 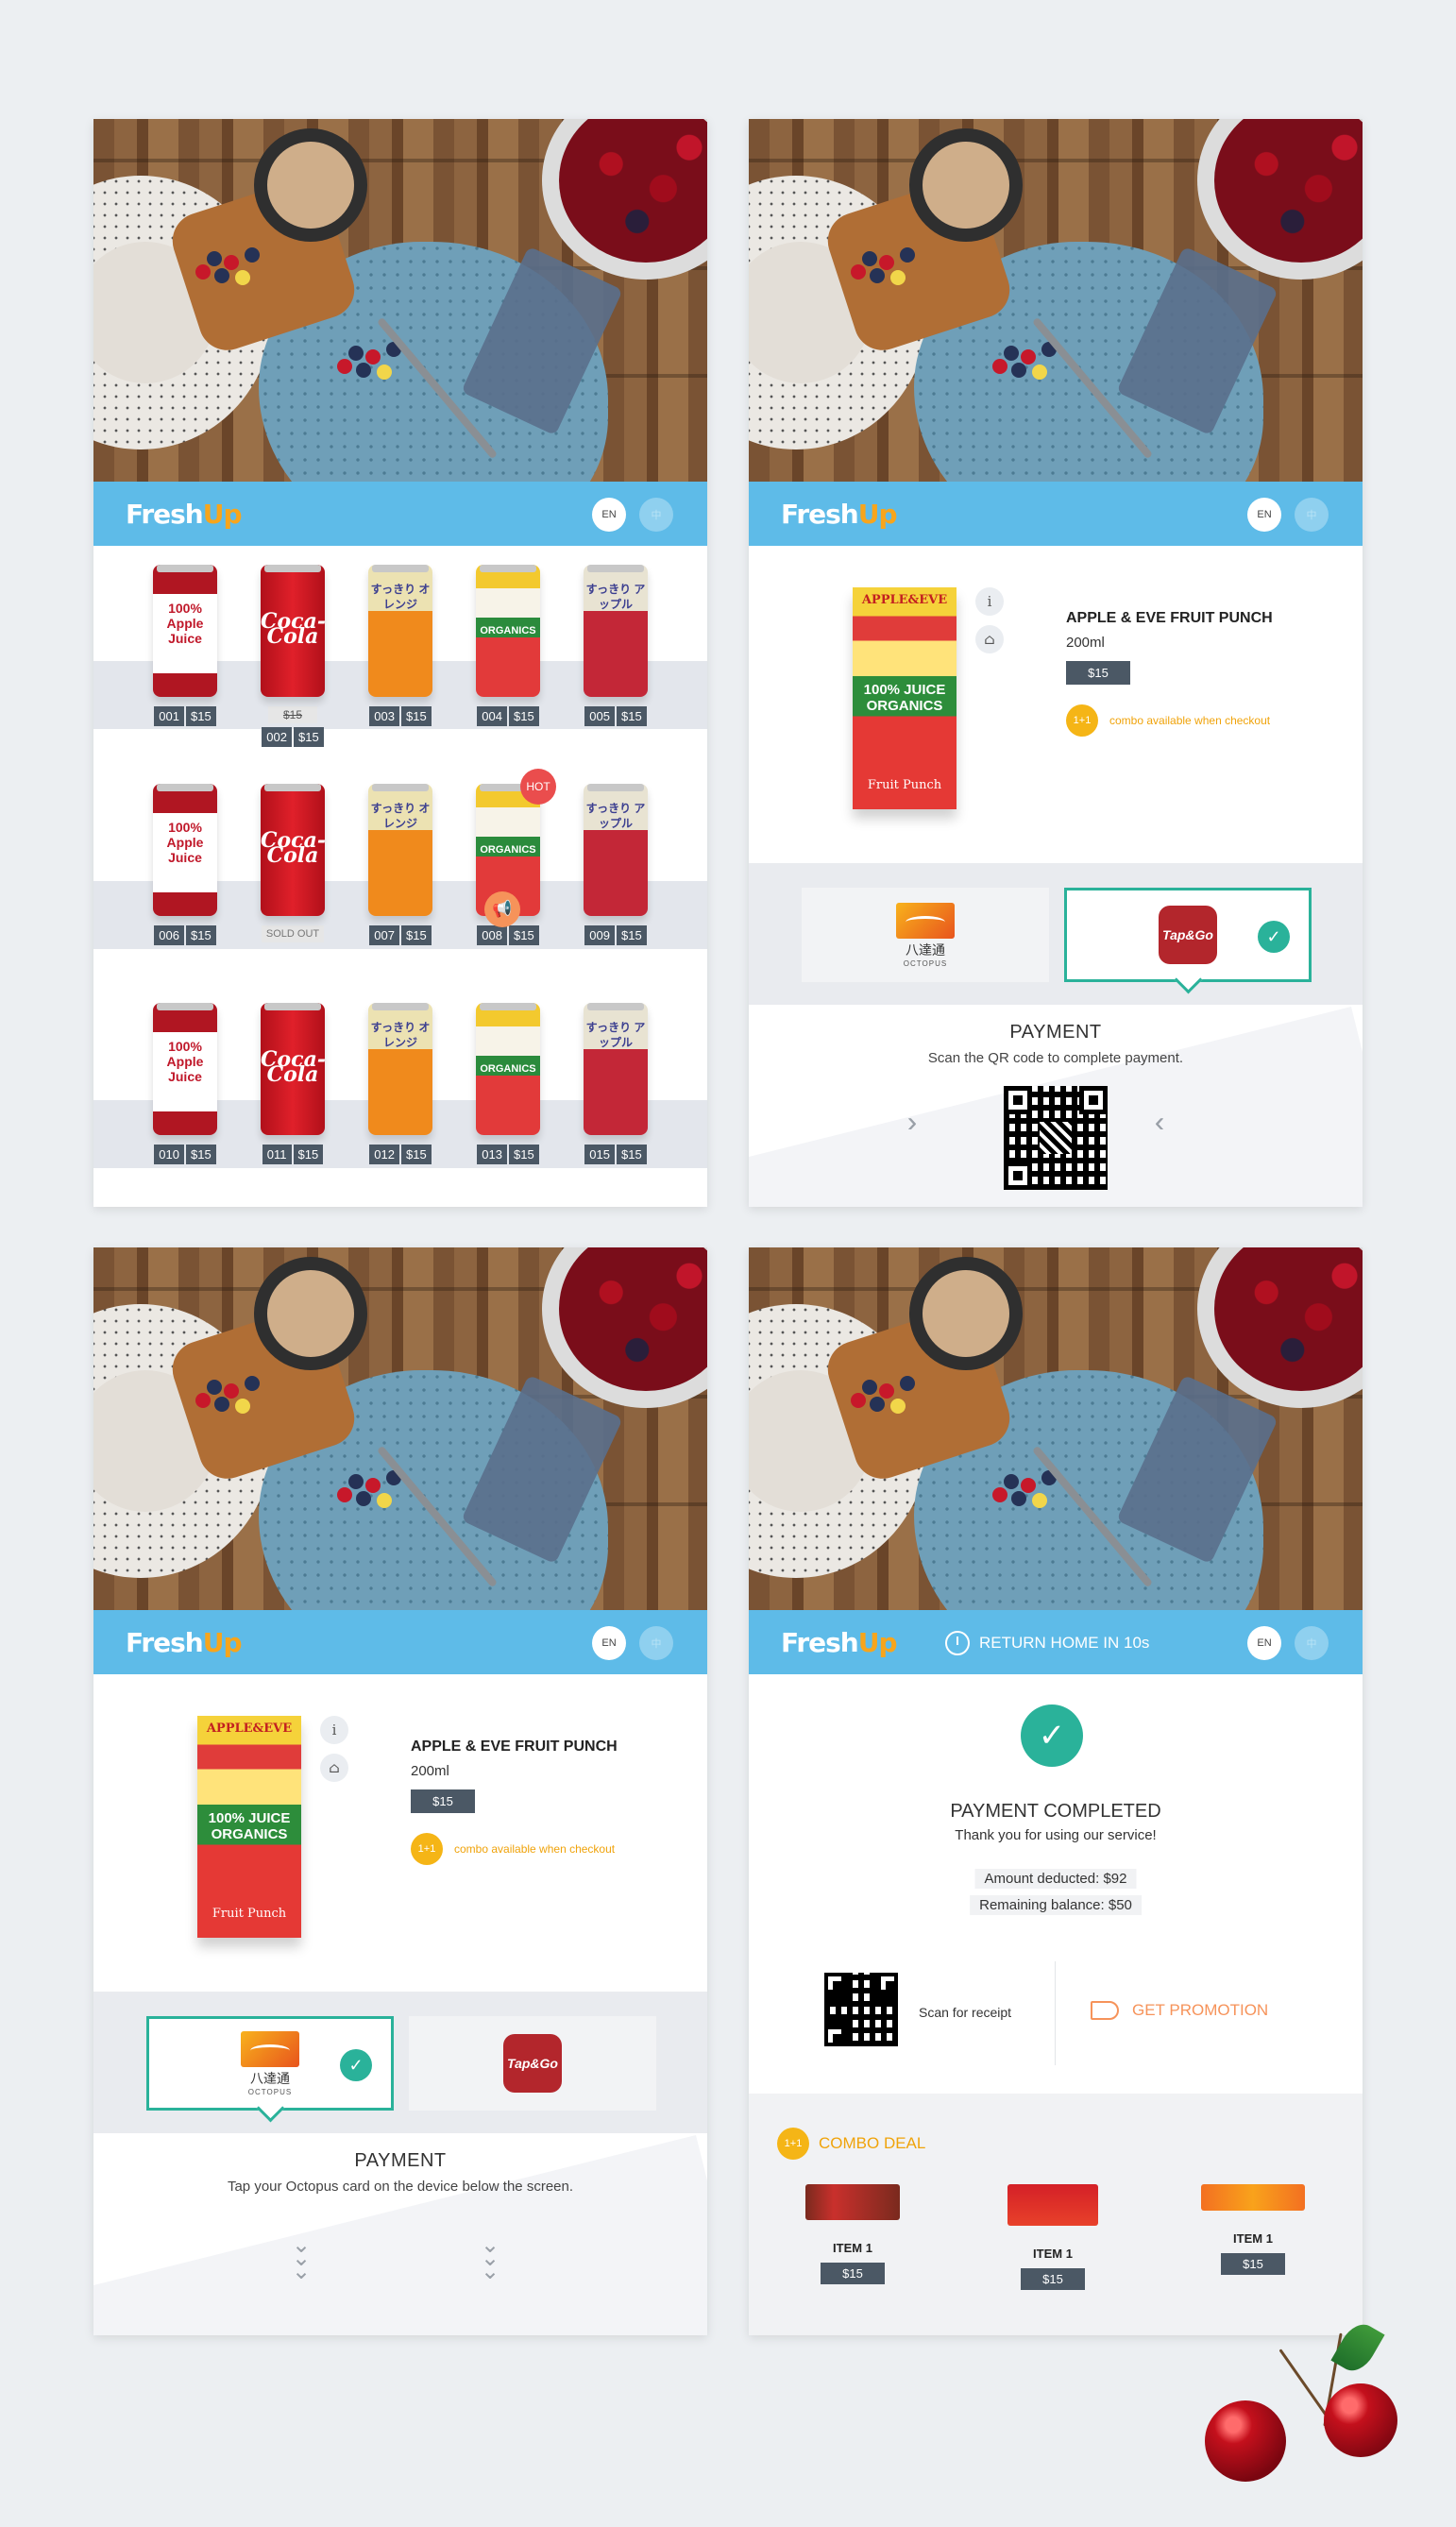 What do you see at coordinates (615, 656) in the screenshot?
I see `product-item: すっきり アップル 005 $15` at bounding box center [615, 656].